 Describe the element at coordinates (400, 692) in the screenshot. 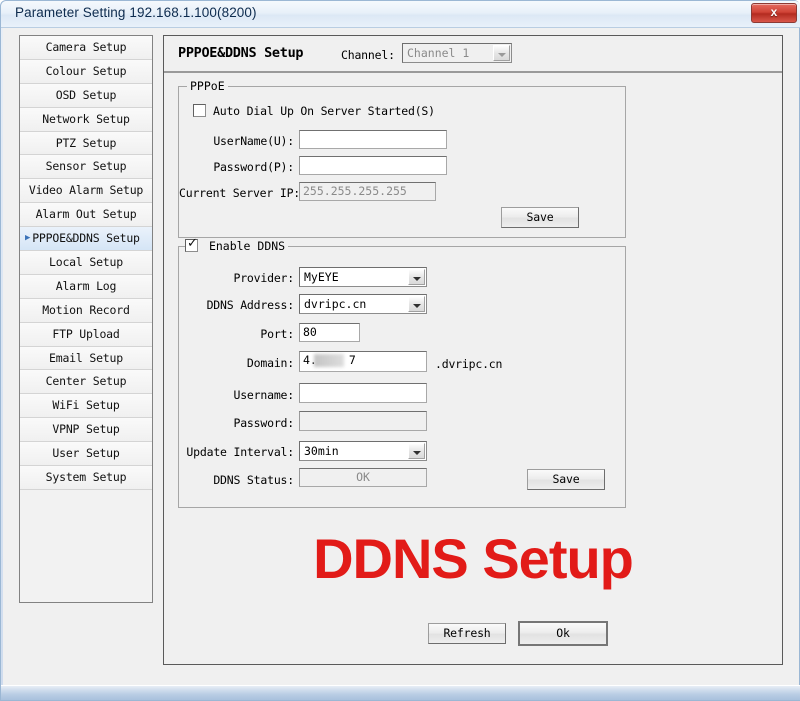

I see `window-bottom-edge` at that location.